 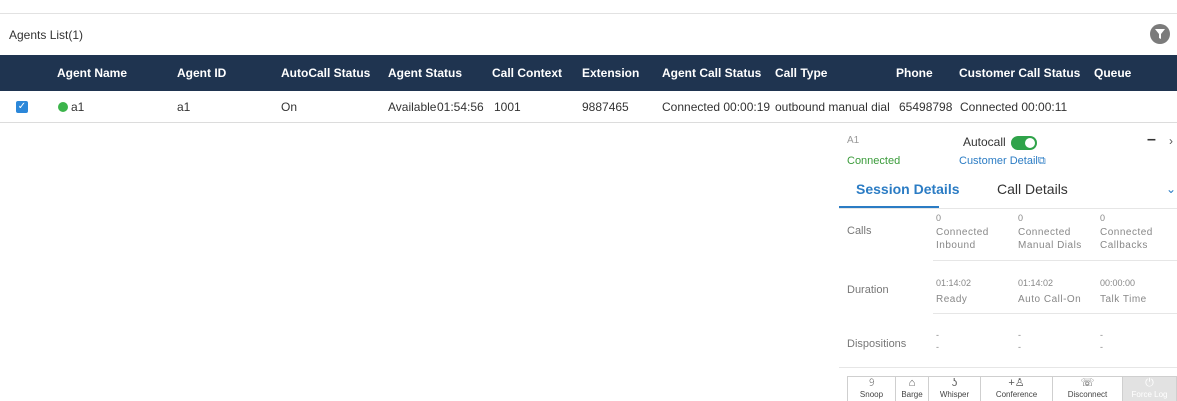 I want to click on funnel-icon, so click(x=1160, y=34).